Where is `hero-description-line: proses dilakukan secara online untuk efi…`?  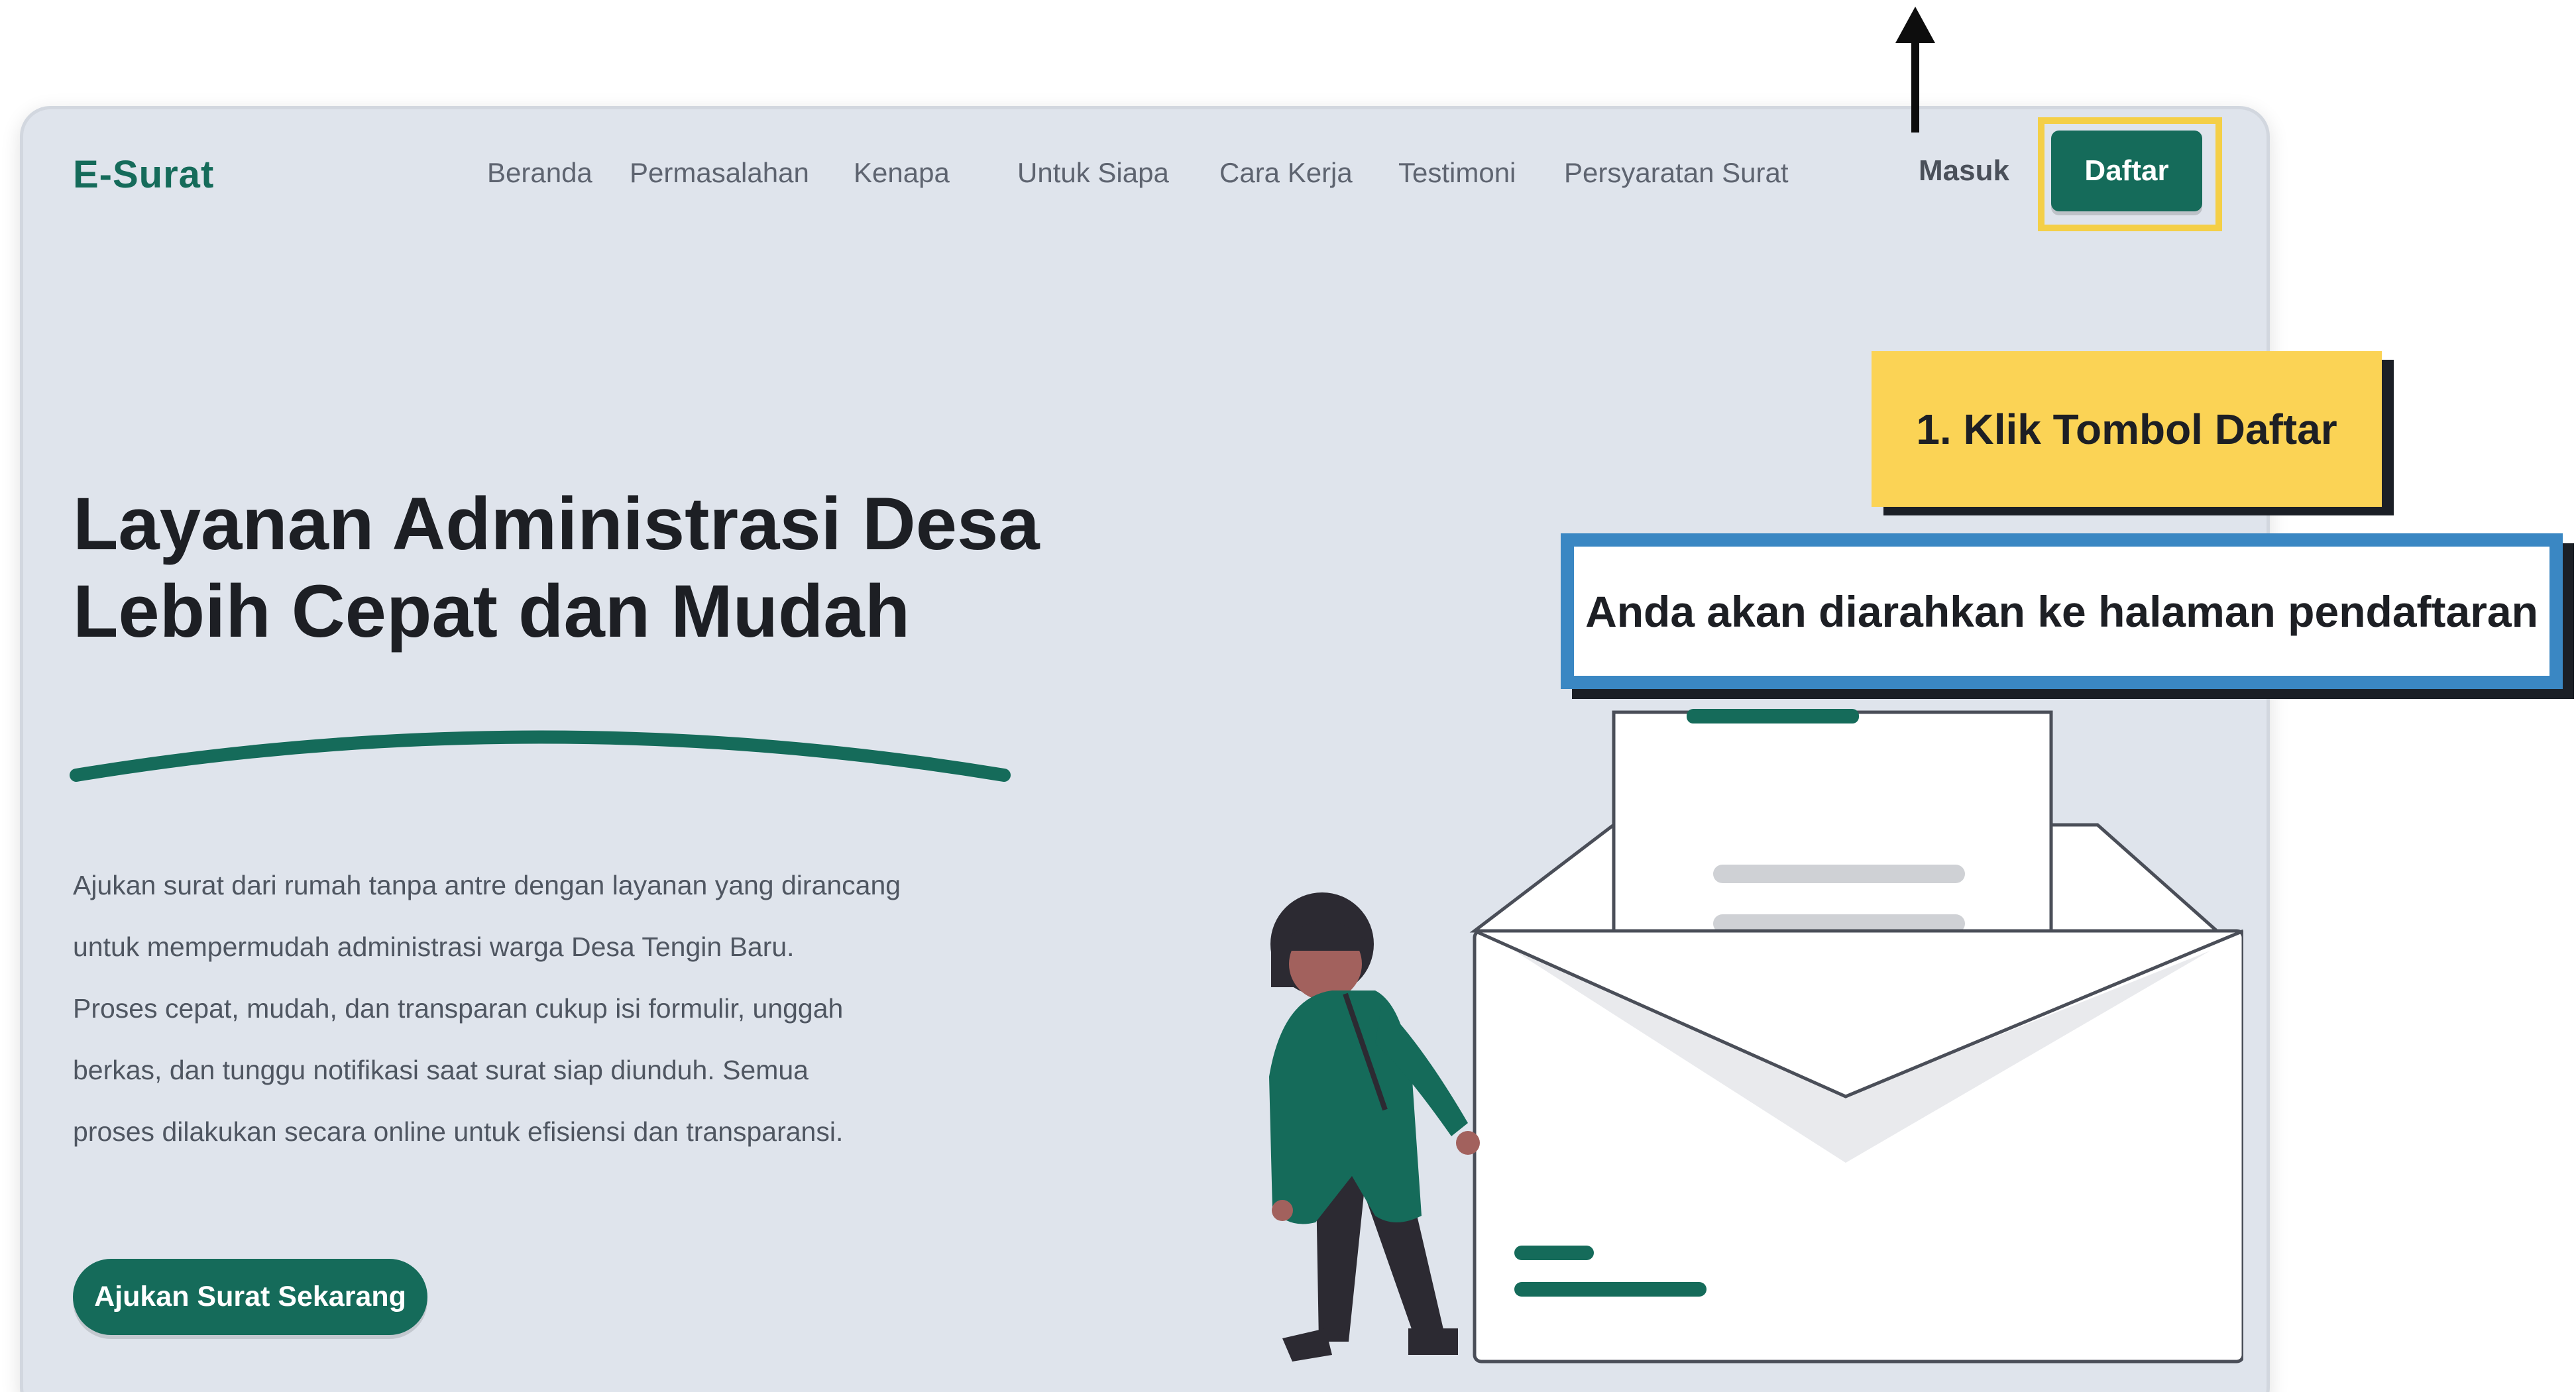
hero-description-line: proses dilakukan secara online untuk efi… is located at coordinates (459, 1131).